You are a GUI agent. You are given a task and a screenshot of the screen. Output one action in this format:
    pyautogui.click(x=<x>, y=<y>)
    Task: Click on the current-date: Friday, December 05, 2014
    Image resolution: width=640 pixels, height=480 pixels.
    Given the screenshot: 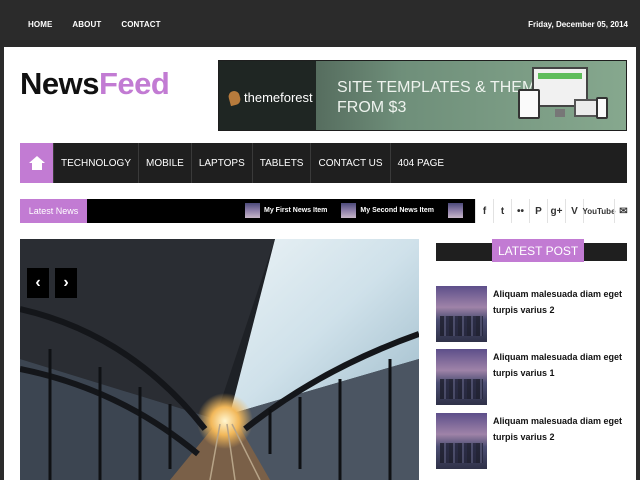 What is the action you would take?
    pyautogui.click(x=578, y=24)
    